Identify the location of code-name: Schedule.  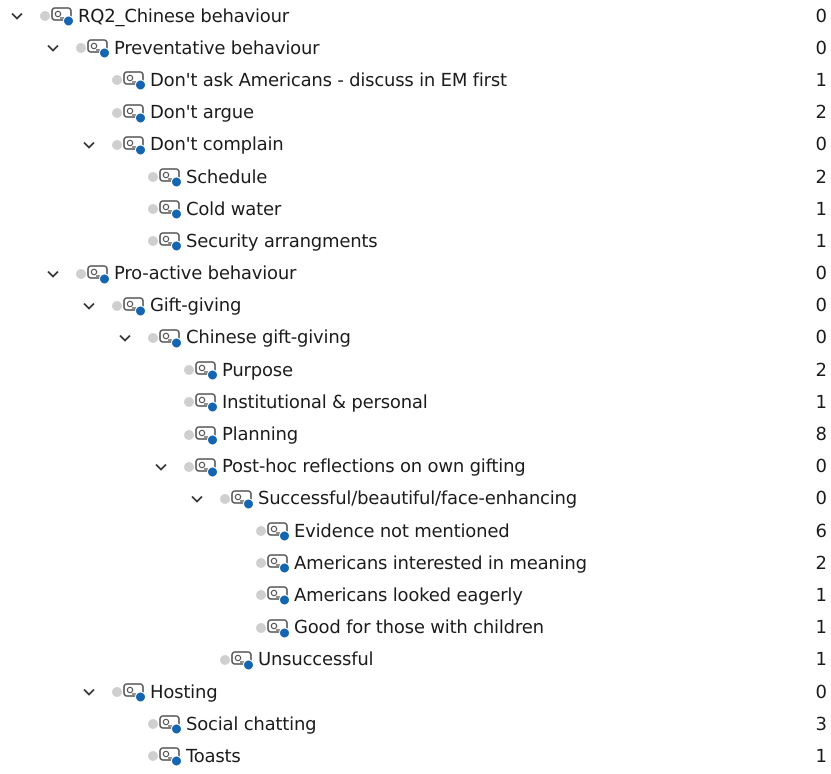
(496, 177).